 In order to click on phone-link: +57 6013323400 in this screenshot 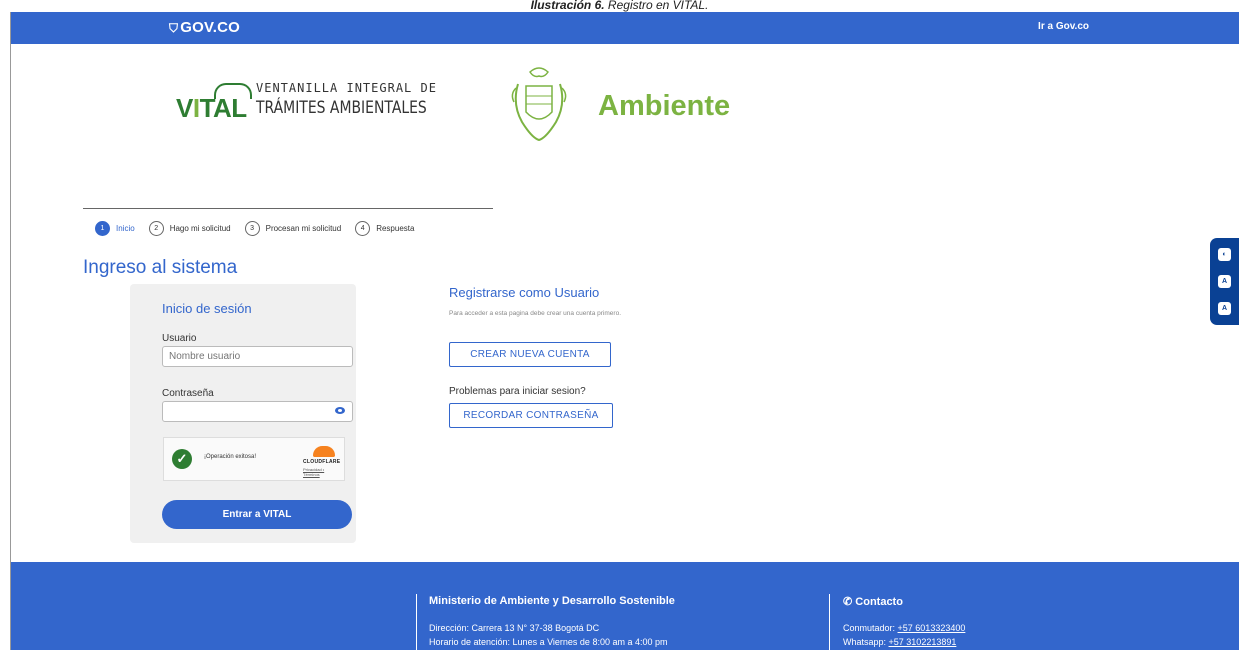, I will do `click(932, 628)`.